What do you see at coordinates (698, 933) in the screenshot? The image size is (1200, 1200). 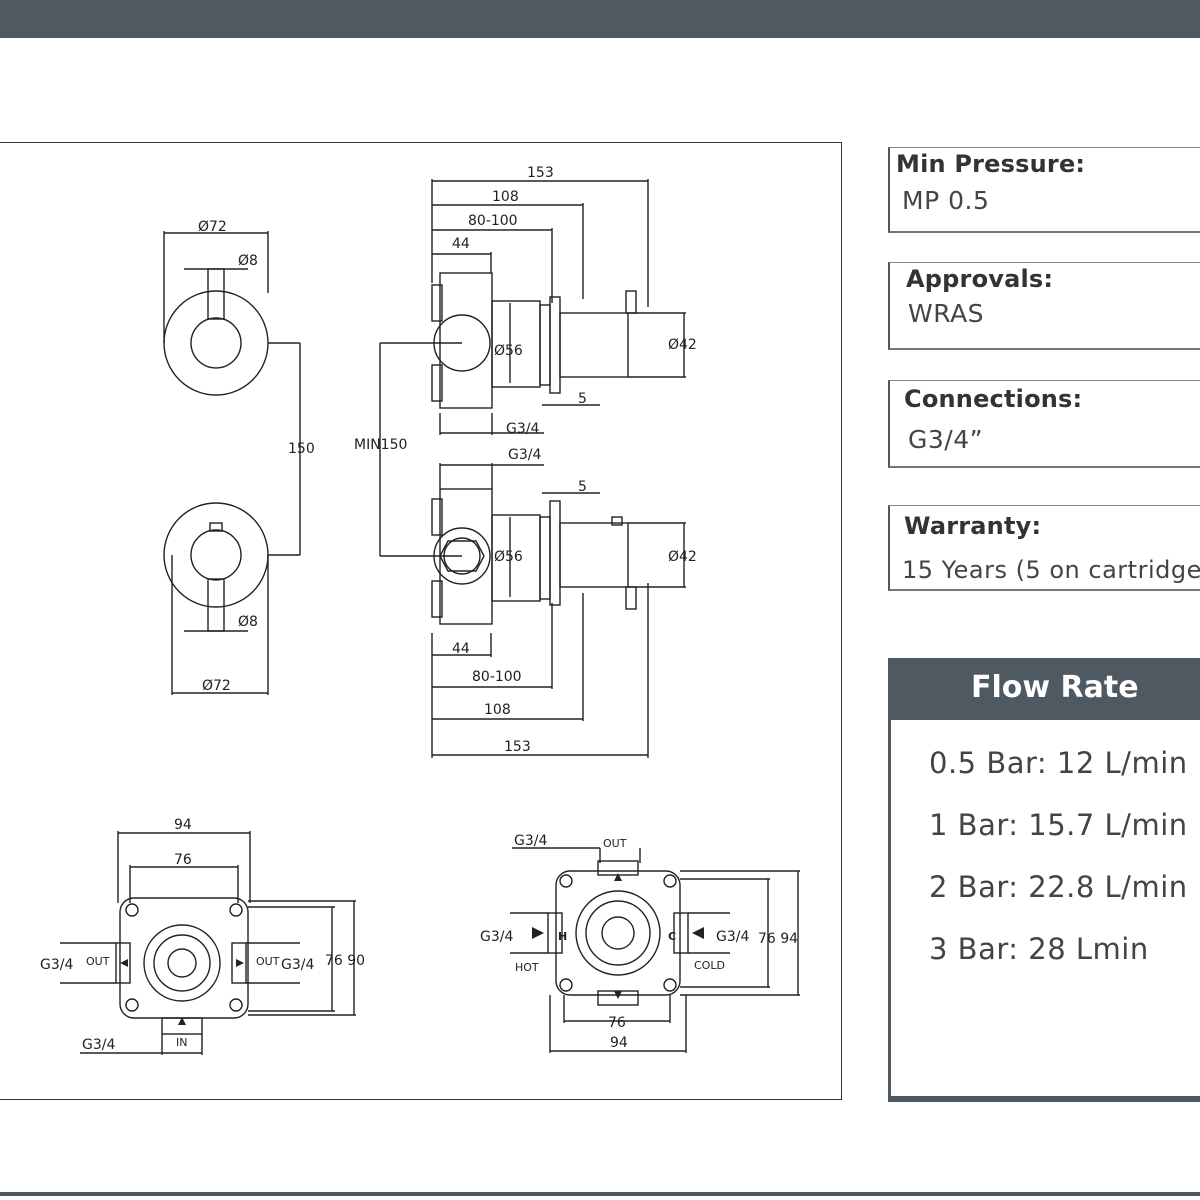 I see `arrow-cold-icon` at bounding box center [698, 933].